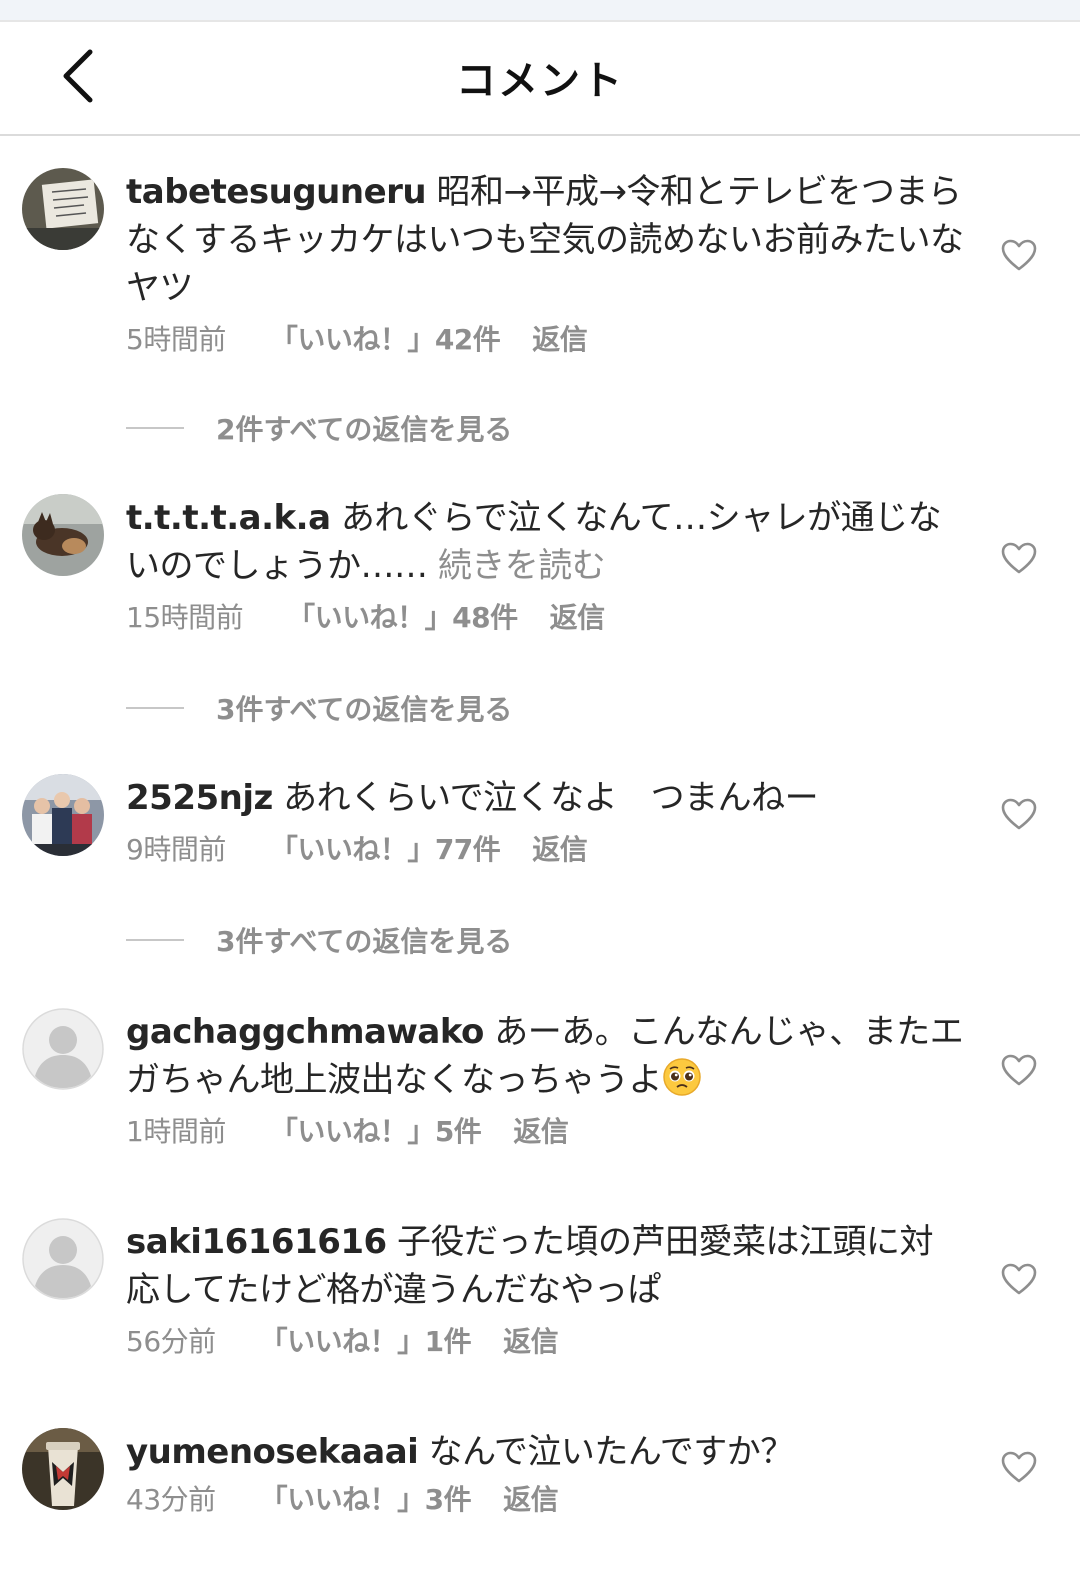 Image resolution: width=1080 pixels, height=1572 pixels. I want to click on comment-time: 9時間前, so click(176, 849).